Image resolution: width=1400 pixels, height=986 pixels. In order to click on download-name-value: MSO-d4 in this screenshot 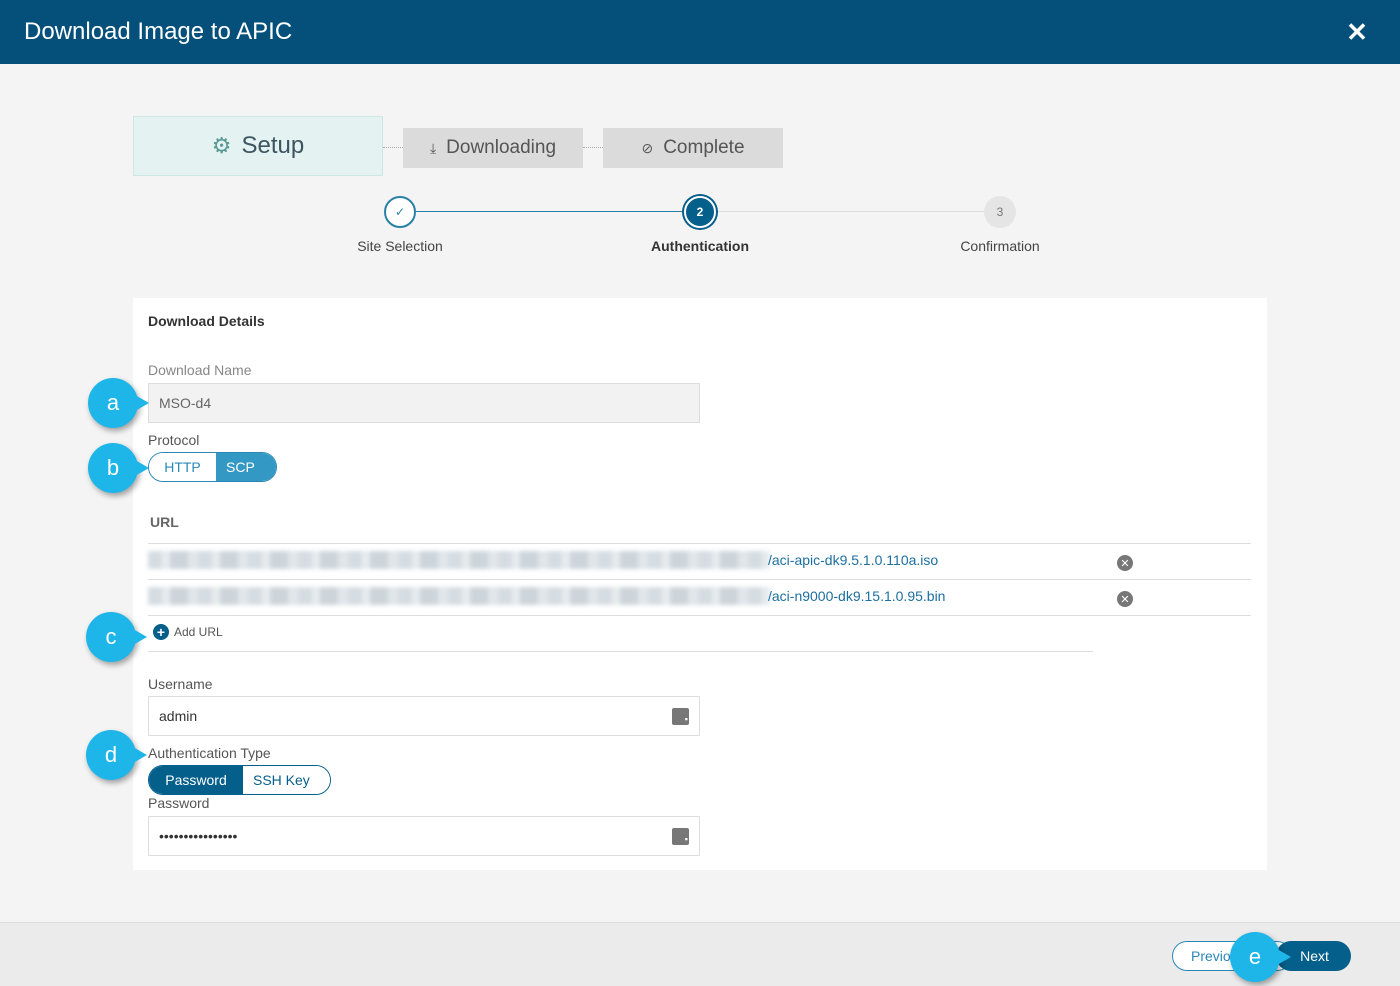, I will do `click(185, 403)`.